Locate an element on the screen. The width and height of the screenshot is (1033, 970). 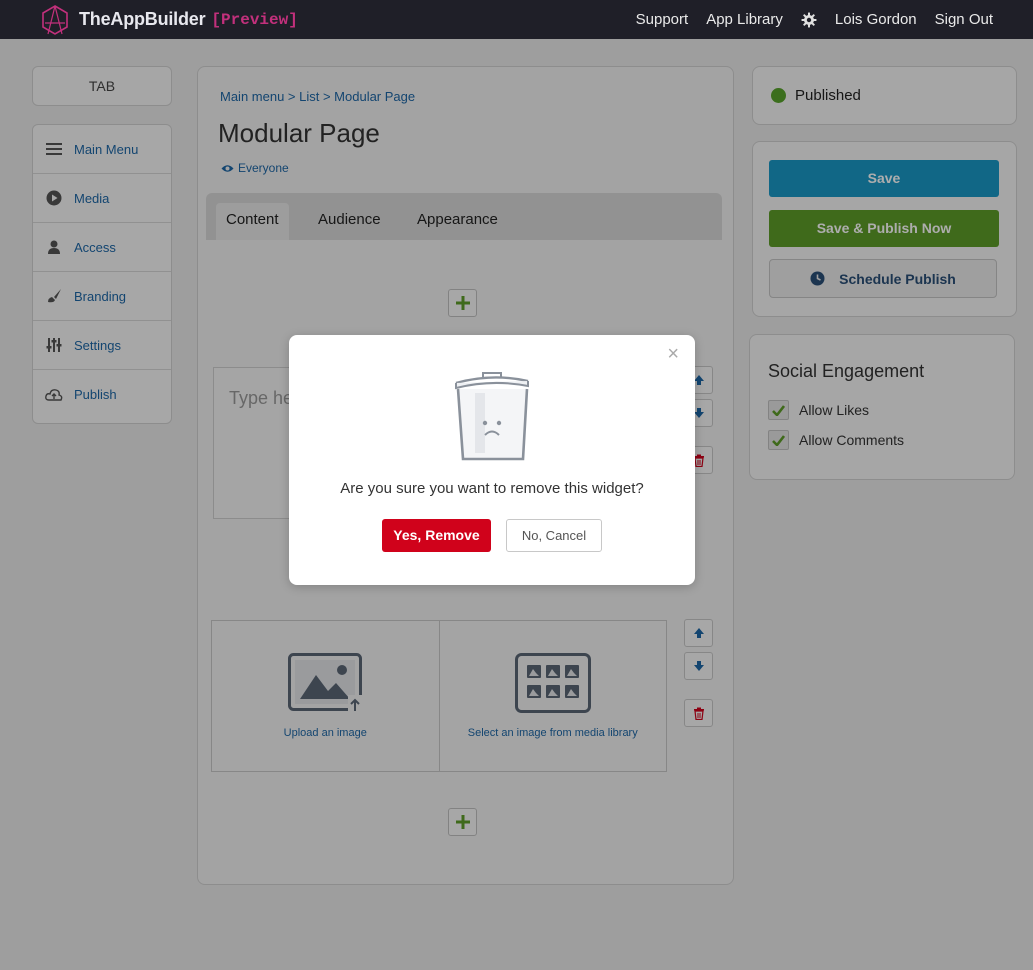
top-nav: Support App Library Lois Gordon Sign Out is located at coordinates (805, 19).